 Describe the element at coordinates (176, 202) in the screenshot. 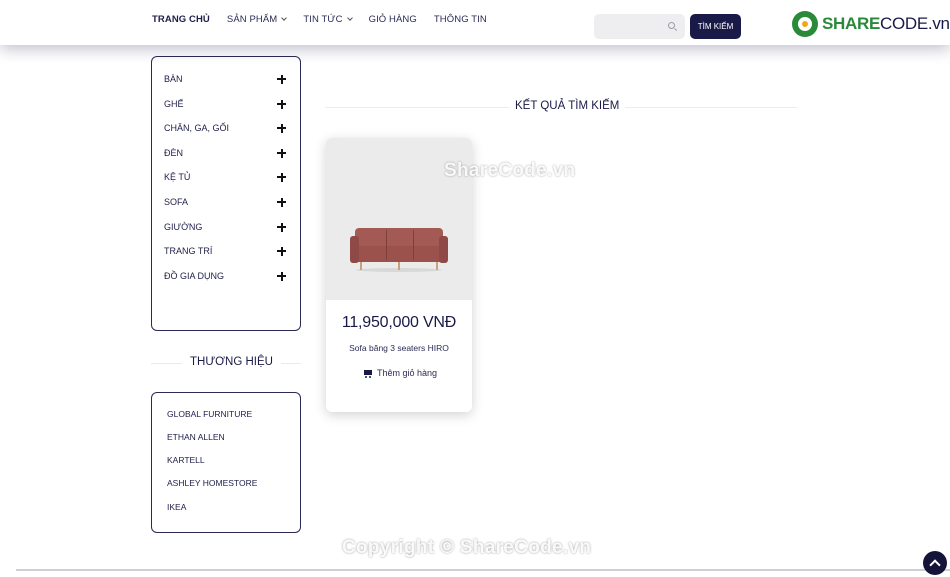

I see `category-label: SOFA` at that location.